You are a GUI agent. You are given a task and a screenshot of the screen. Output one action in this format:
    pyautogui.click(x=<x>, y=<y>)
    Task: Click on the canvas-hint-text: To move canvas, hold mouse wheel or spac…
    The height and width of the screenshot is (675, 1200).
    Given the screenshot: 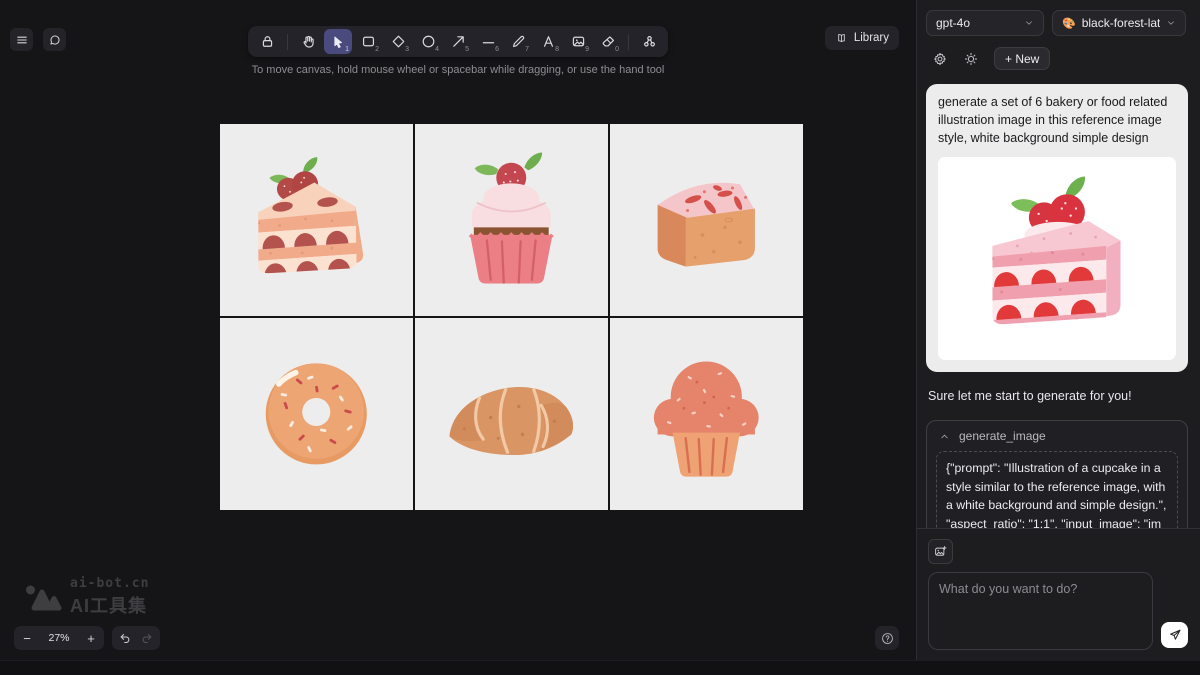 What is the action you would take?
    pyautogui.click(x=458, y=70)
    